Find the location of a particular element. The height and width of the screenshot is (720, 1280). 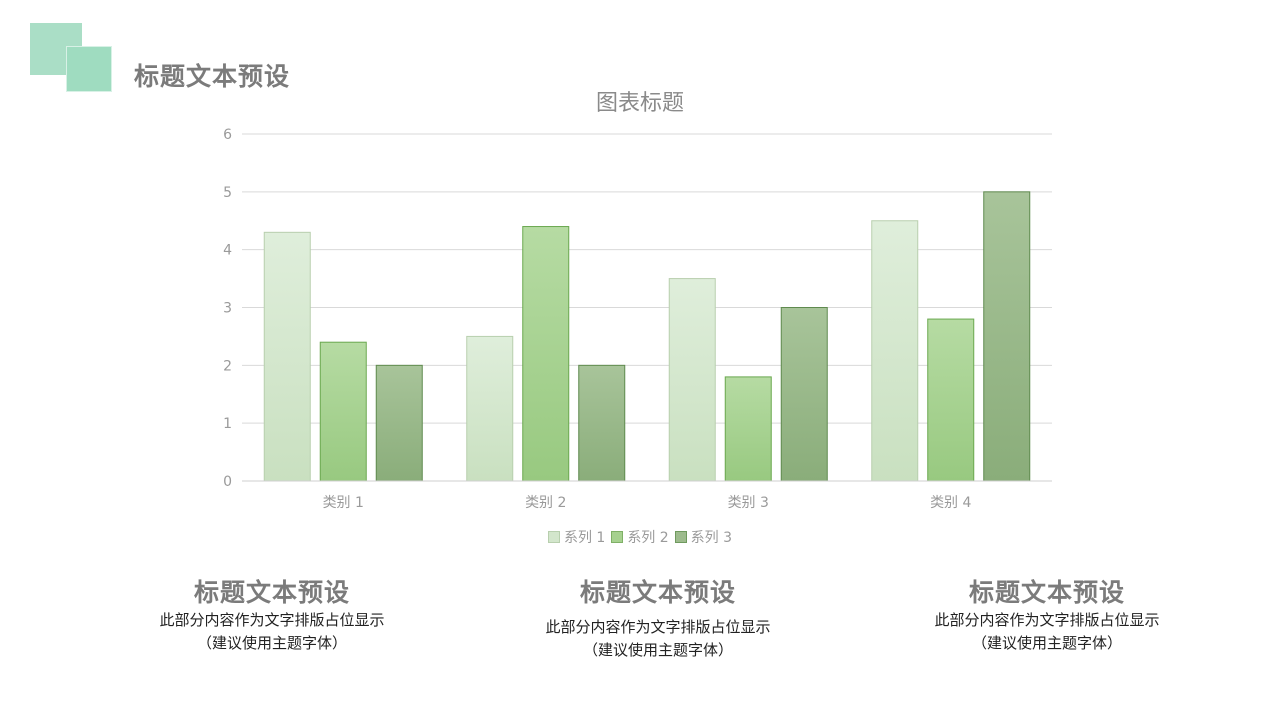

y-tick-label: 6 is located at coordinates (227, 135).